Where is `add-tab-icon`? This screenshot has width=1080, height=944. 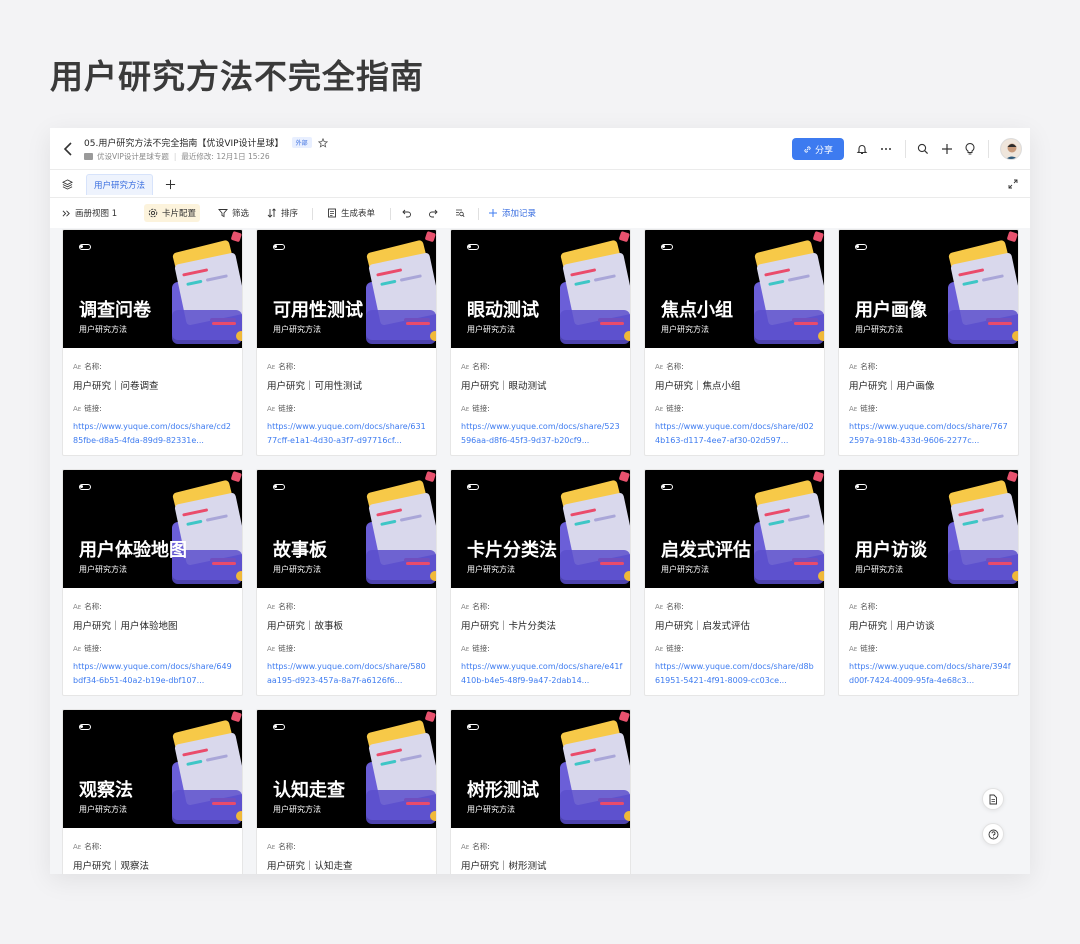
add-tab-icon is located at coordinates (170, 184).